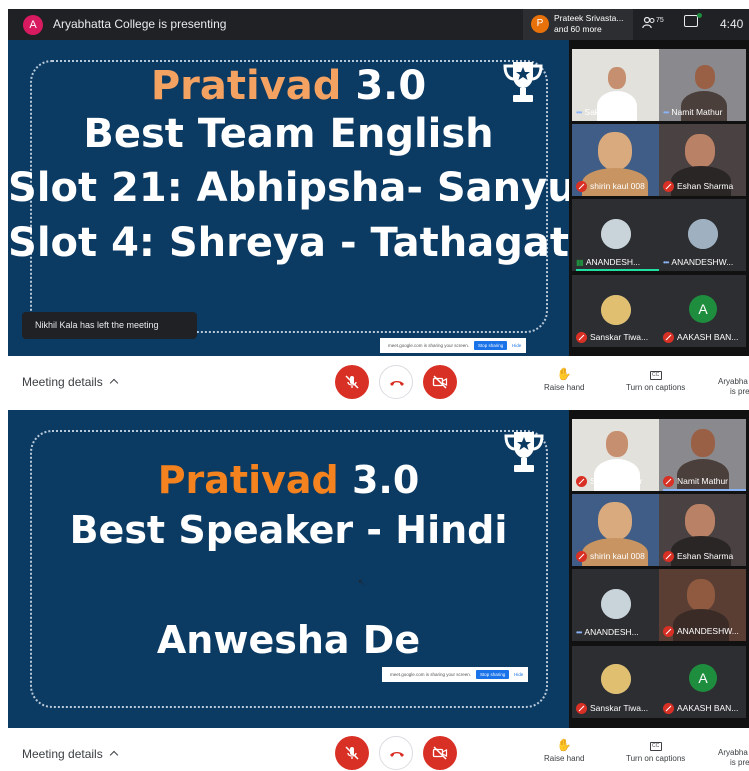 The height and width of the screenshot is (771, 749). What do you see at coordinates (589, 23) in the screenshot?
I see `viewer-names: Prateek Srivasta... and 60 more` at bounding box center [589, 23].